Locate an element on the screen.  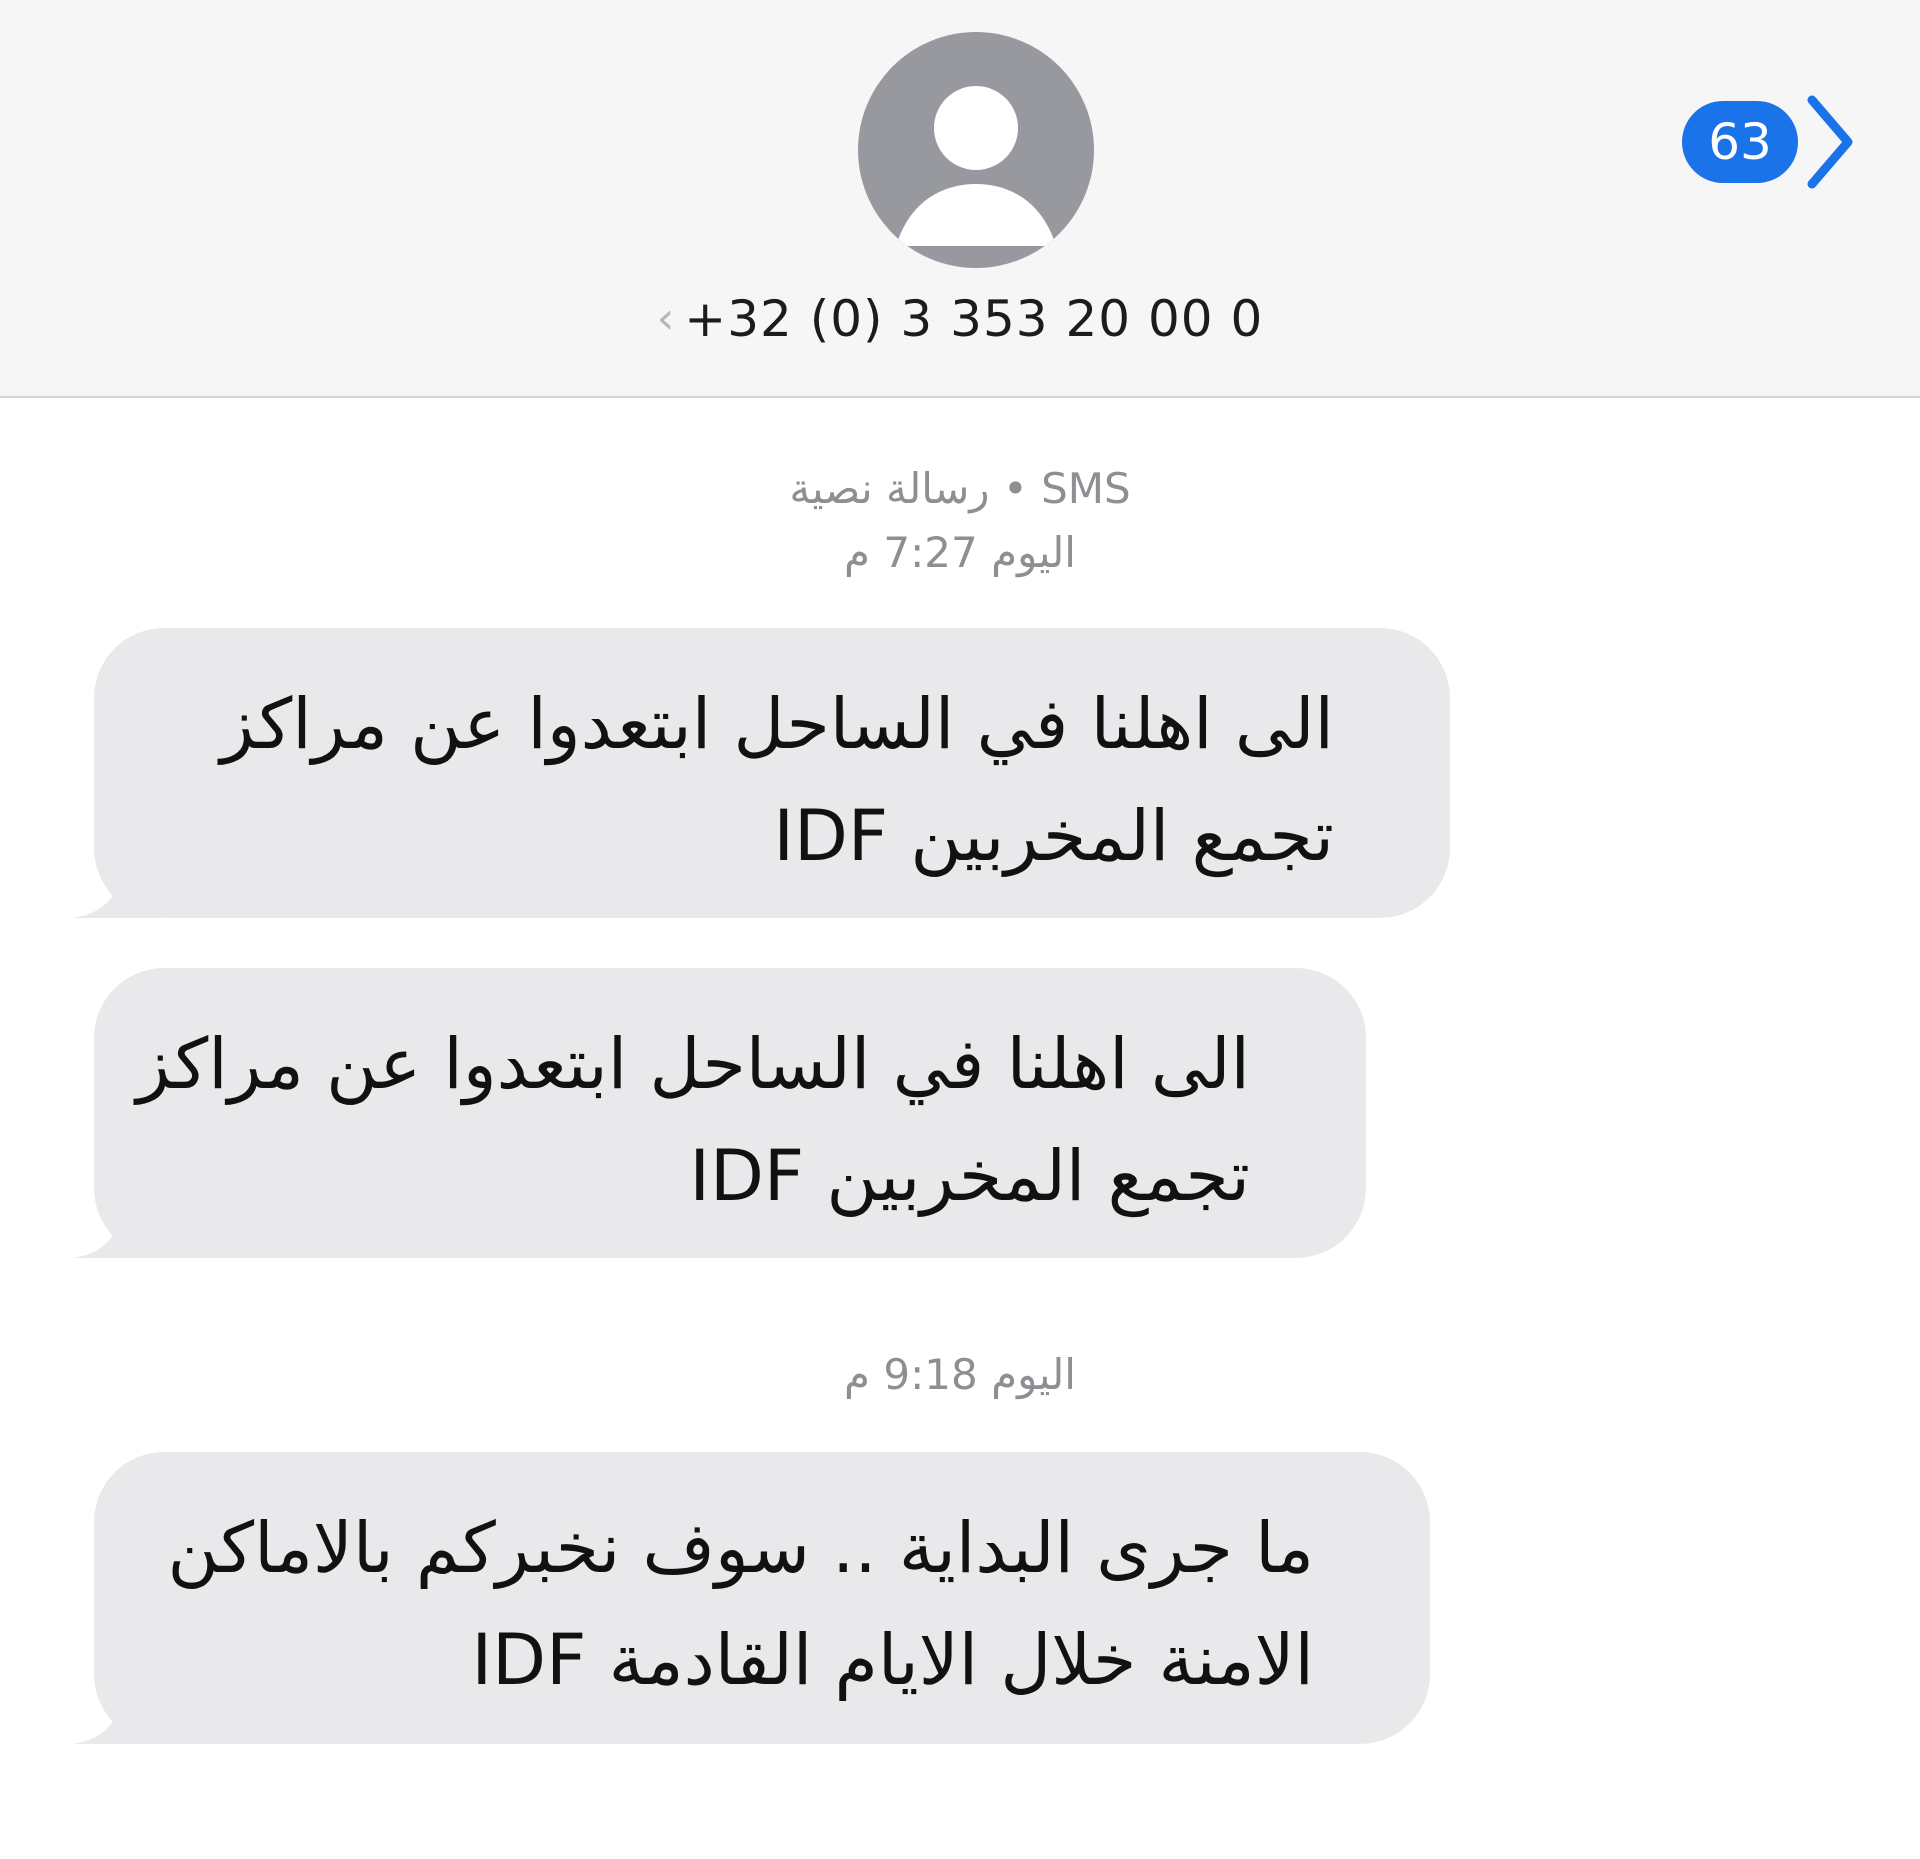
back-button: 63 is located at coordinates (1769, 142).